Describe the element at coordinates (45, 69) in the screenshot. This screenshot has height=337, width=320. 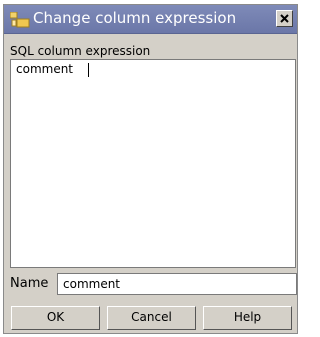
I see `sql-expression-text: comment` at that location.